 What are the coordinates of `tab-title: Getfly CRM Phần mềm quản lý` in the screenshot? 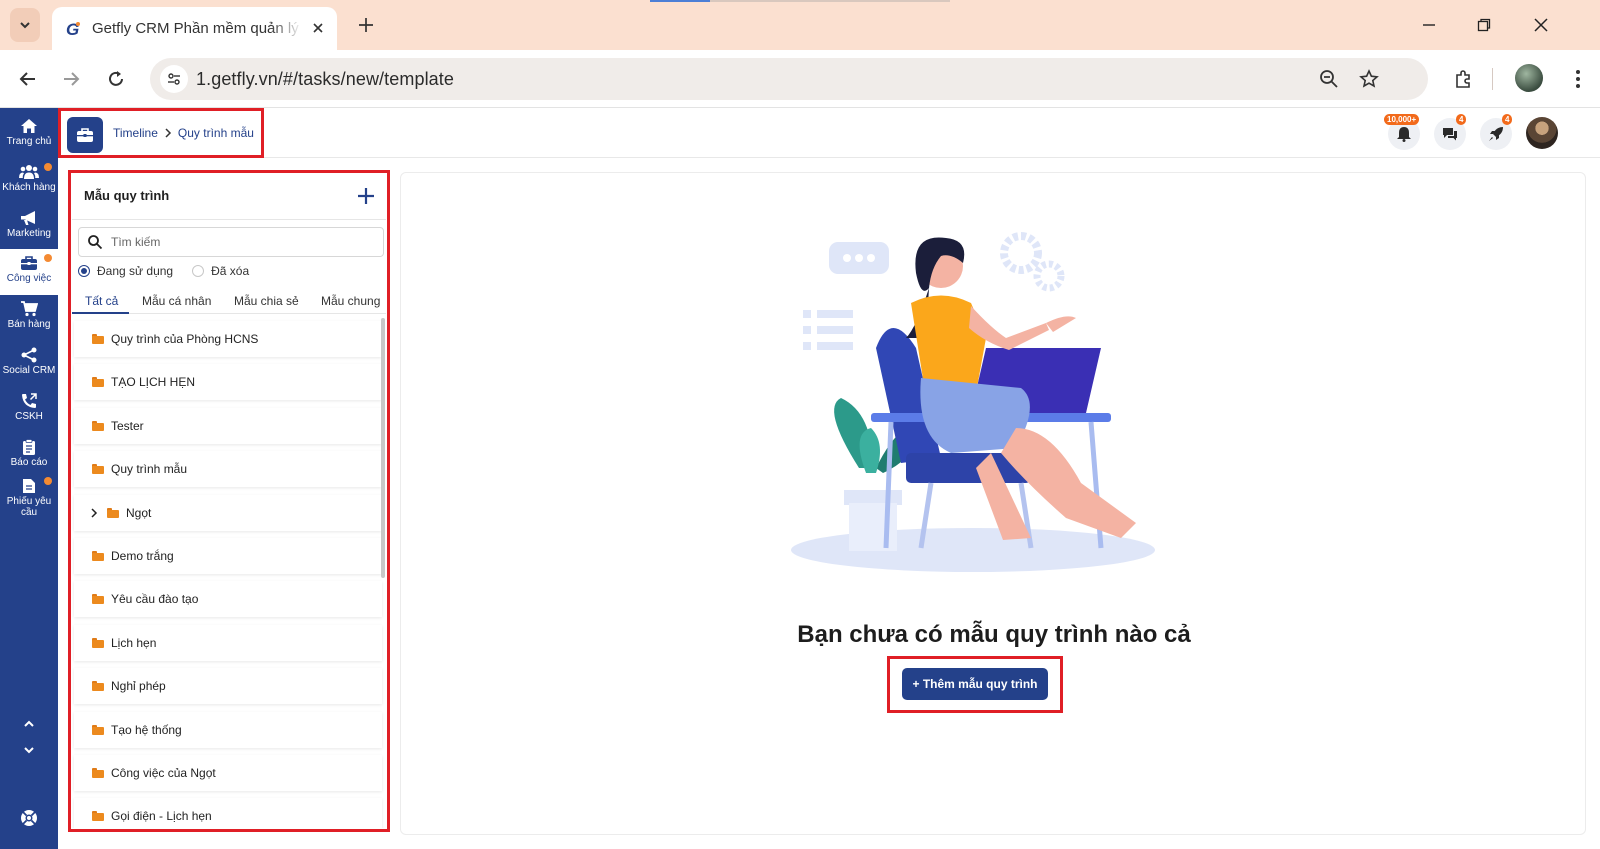 It's located at (195, 28).